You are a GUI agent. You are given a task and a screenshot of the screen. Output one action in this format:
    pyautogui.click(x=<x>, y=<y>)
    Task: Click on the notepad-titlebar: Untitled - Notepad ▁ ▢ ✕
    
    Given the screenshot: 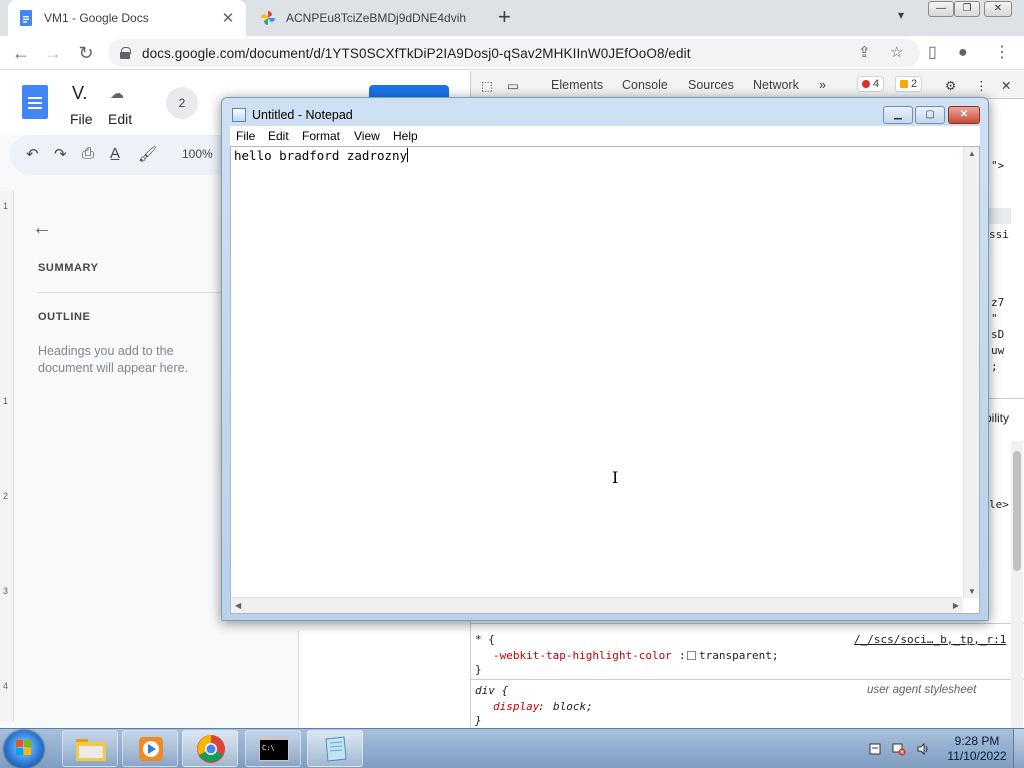 What is the action you would take?
    pyautogui.click(x=605, y=113)
    